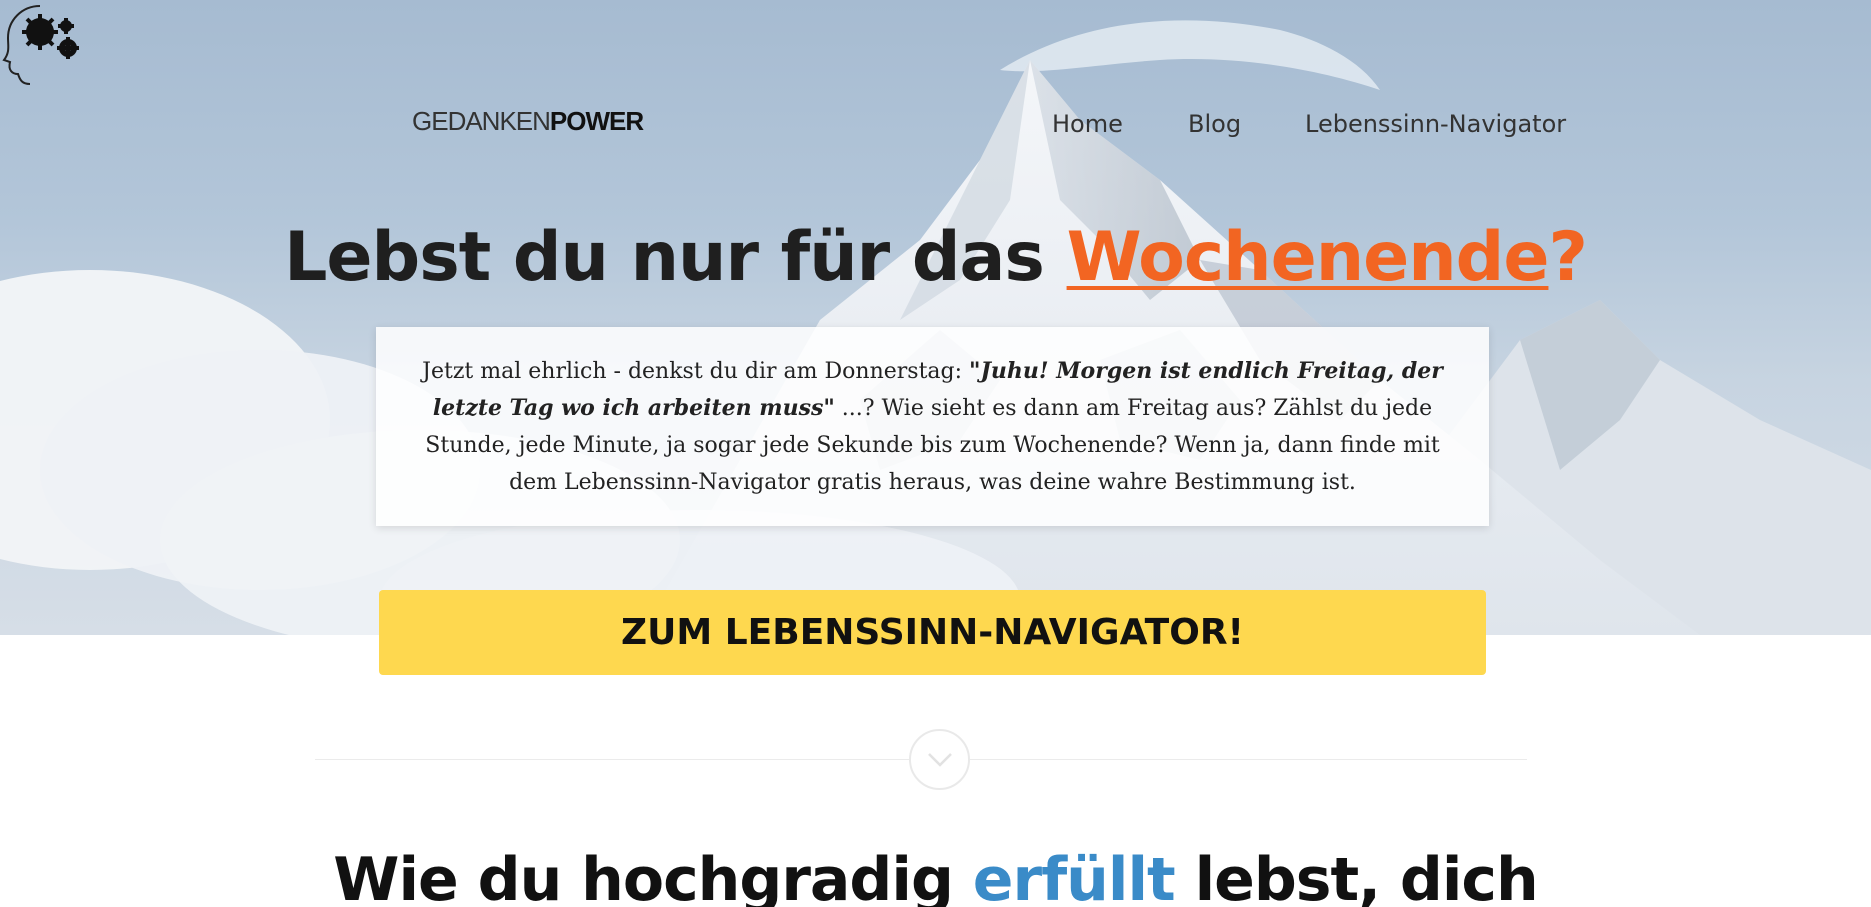  What do you see at coordinates (1435, 124) in the screenshot?
I see `nav-item-lebenssinn-navigator: Lebenssinn-Navigator` at bounding box center [1435, 124].